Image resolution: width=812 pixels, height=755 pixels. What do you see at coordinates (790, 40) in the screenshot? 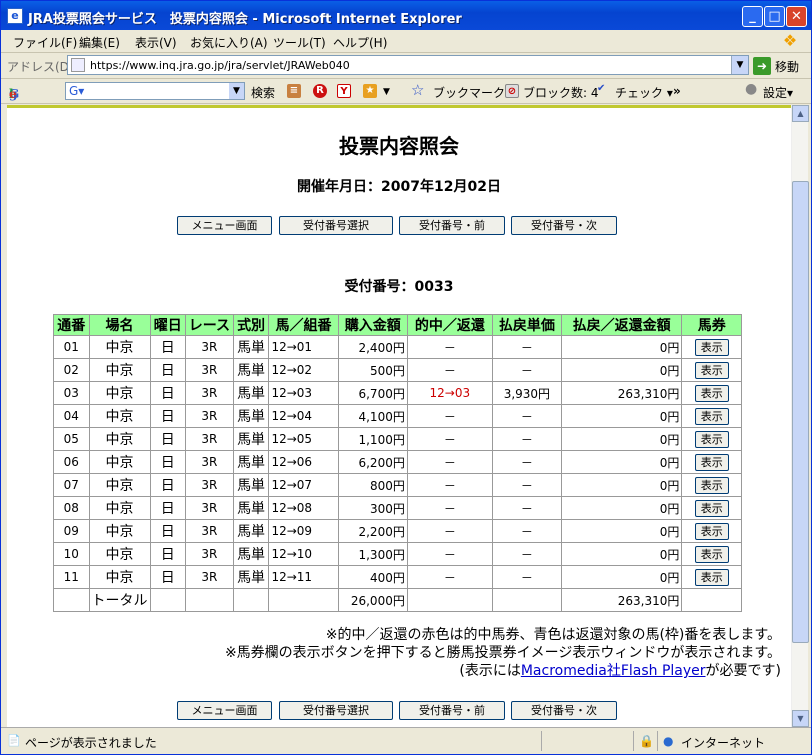
I see `windows-logo-icon: ❖` at bounding box center [790, 40].